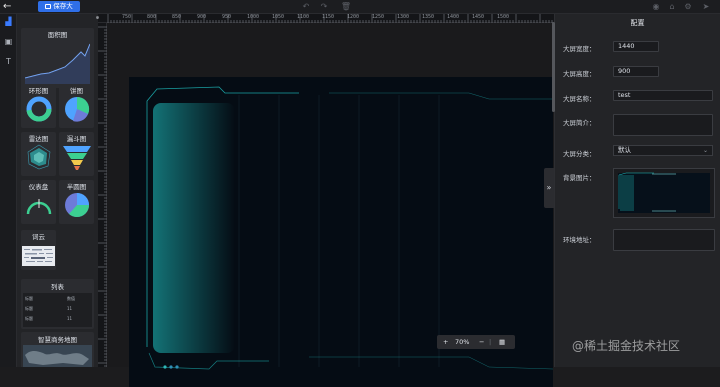  Describe the element at coordinates (478, 17) in the screenshot. I see `ruler-mark: 1450` at that location.